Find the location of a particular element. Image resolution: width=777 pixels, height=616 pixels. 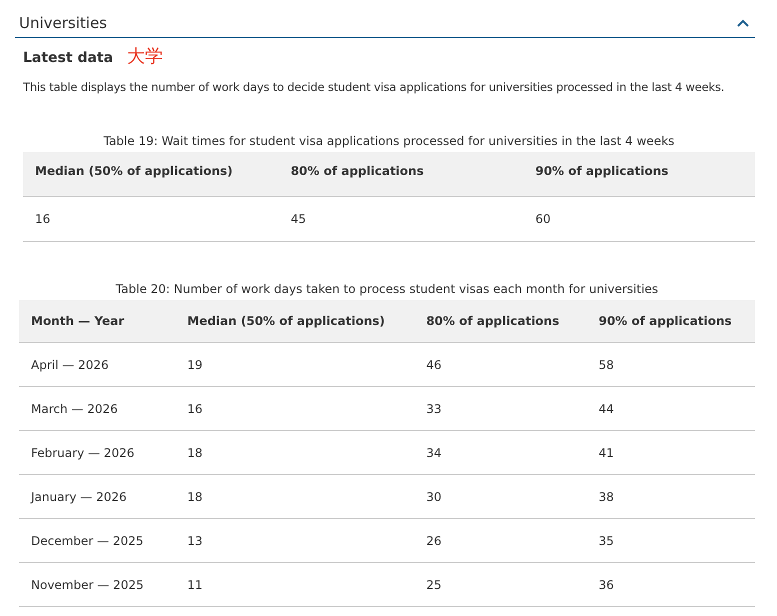

table-cell: March — 2026 is located at coordinates (74, 409).